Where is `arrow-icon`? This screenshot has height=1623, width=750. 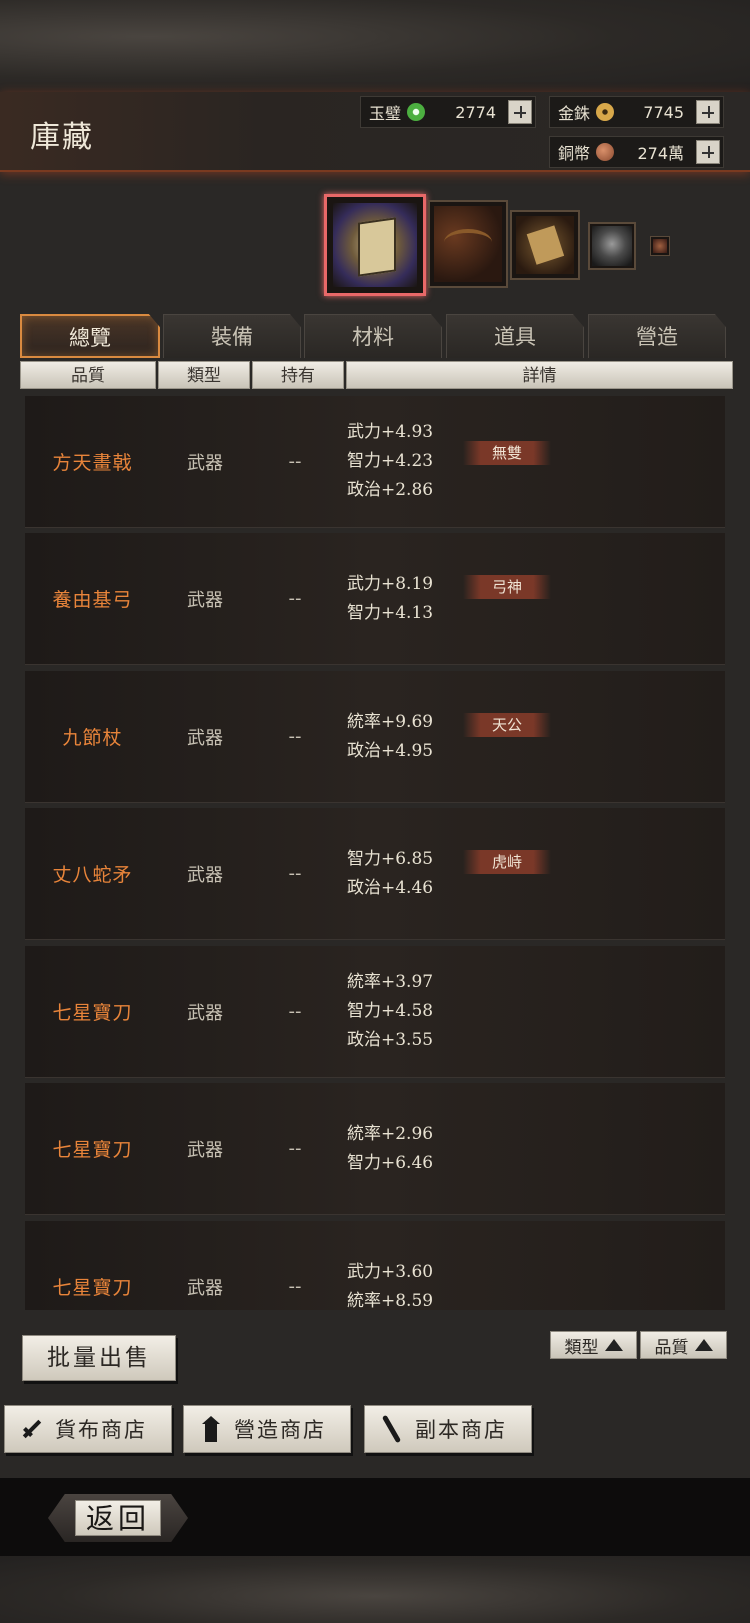 arrow-icon is located at coordinates (32, 1429).